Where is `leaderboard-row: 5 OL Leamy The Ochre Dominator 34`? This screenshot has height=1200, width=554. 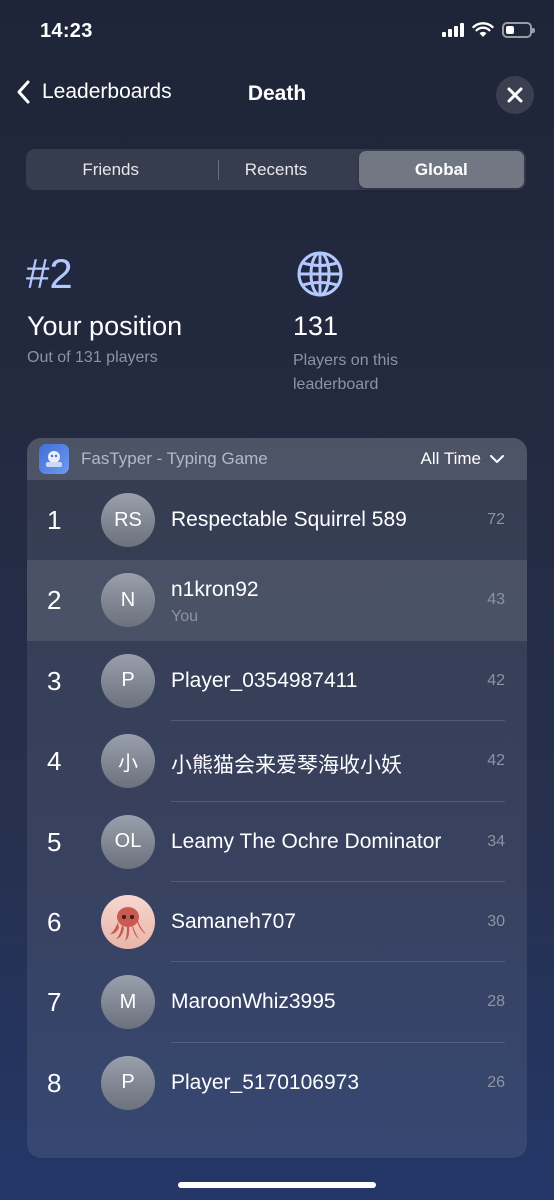 leaderboard-row: 5 OL Leamy The Ochre Dominator 34 is located at coordinates (277, 842).